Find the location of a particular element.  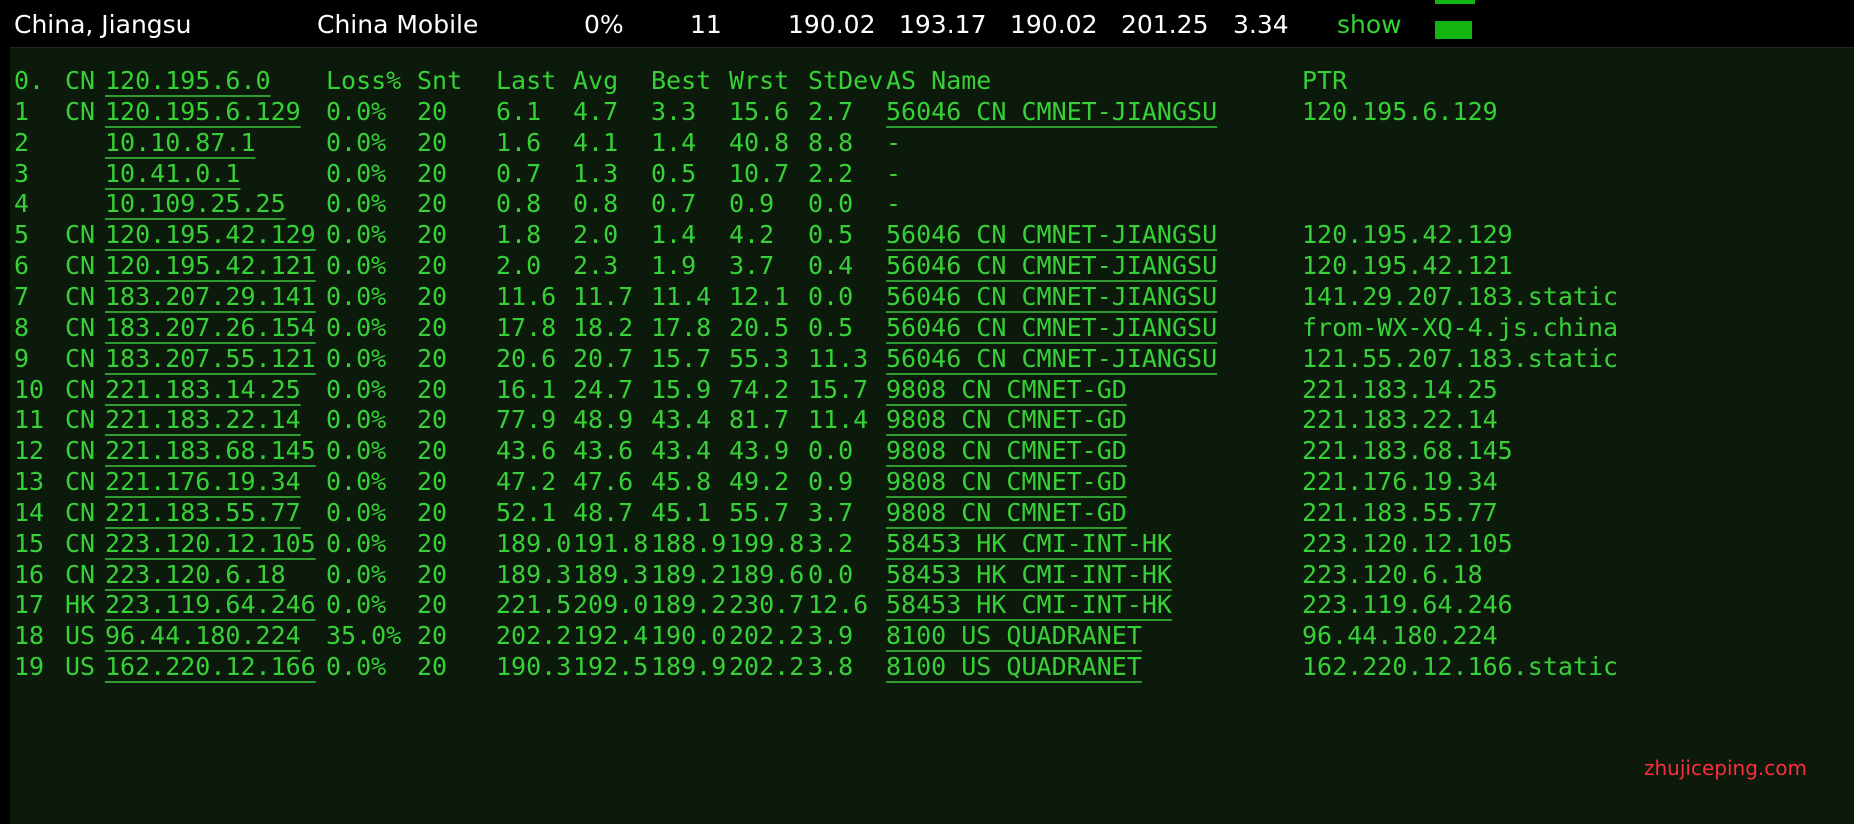

hop-ip: 183.207.55.121 is located at coordinates (210, 359).